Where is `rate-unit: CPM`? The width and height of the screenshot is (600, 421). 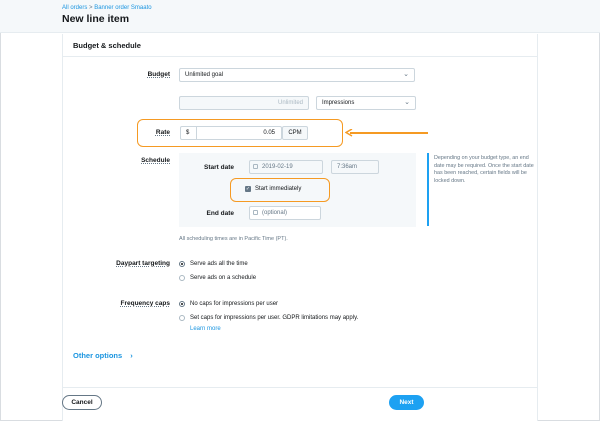
rate-unit: CPM is located at coordinates (295, 133).